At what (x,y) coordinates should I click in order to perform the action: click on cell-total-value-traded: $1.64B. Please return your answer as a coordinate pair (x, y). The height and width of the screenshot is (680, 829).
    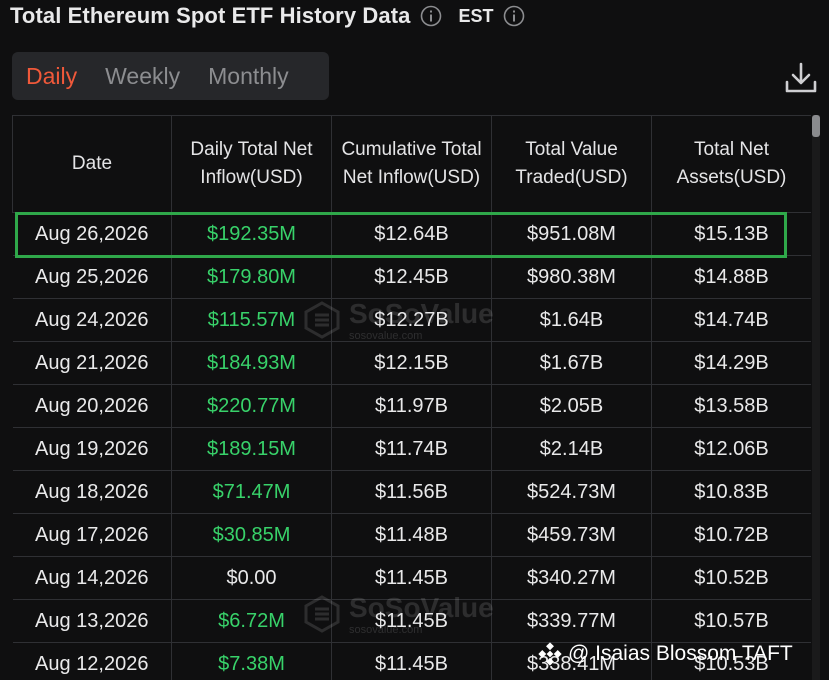
    Looking at the image, I should click on (571, 320).